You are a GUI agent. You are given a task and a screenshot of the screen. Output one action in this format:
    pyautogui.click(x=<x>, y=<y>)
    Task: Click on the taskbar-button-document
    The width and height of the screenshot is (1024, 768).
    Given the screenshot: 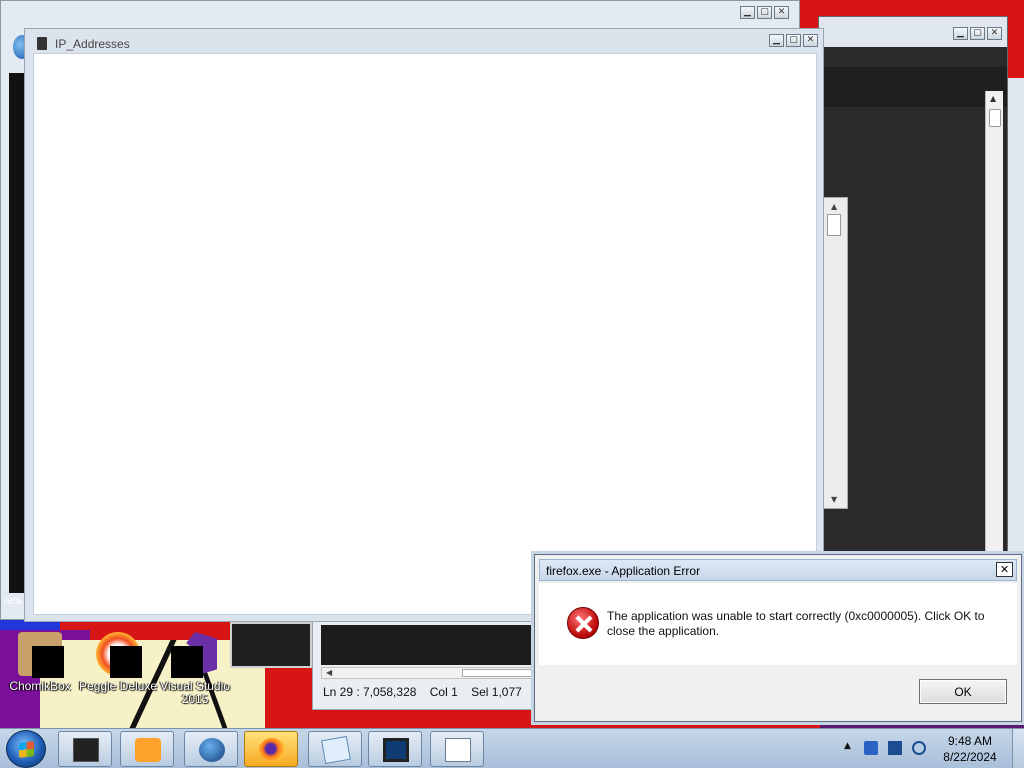 What is the action you would take?
    pyautogui.click(x=457, y=749)
    